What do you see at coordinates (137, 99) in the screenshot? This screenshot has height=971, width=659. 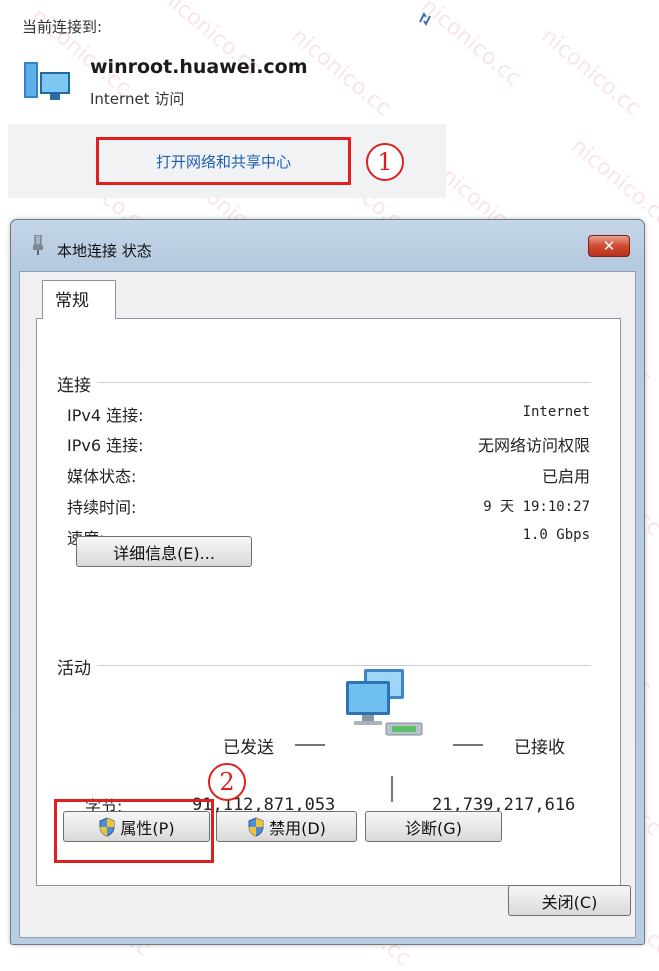 I see `network-access-status: Internet 访问` at bounding box center [137, 99].